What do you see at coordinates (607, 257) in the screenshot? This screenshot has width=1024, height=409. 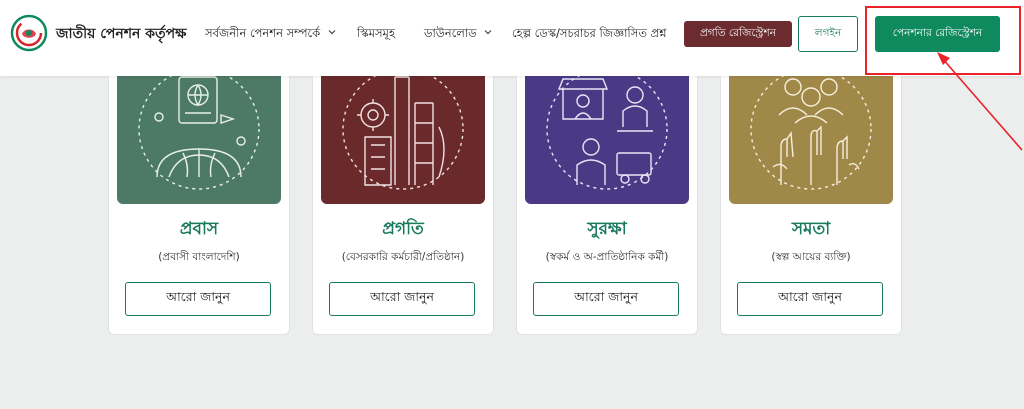 I see `scheme-card-subtitle: (স্বকর্ম ও অ-প্রাতিষ্ঠানিক কর্মী)` at bounding box center [607, 257].